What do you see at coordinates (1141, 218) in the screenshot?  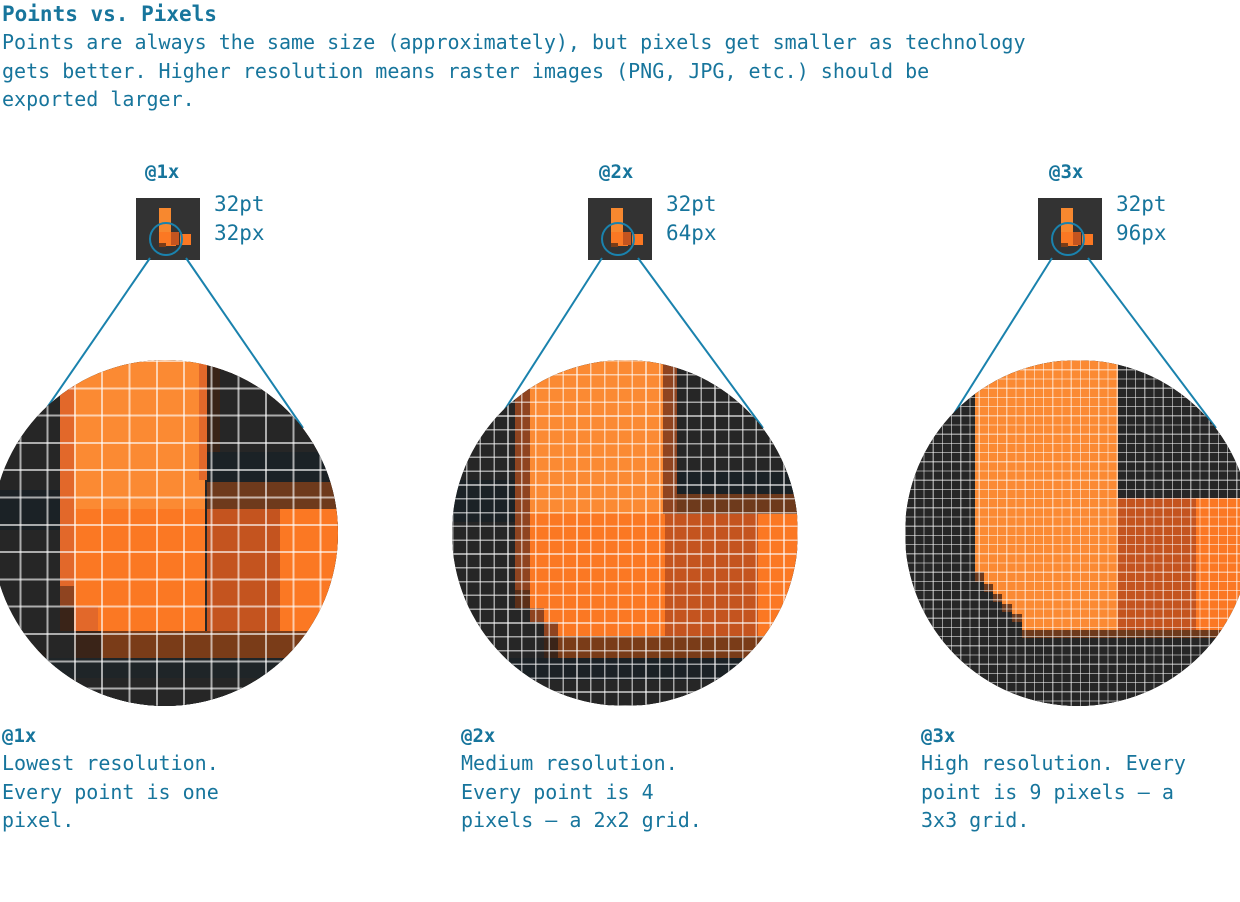 I see `size-labels-3x: 32pt 96px` at bounding box center [1141, 218].